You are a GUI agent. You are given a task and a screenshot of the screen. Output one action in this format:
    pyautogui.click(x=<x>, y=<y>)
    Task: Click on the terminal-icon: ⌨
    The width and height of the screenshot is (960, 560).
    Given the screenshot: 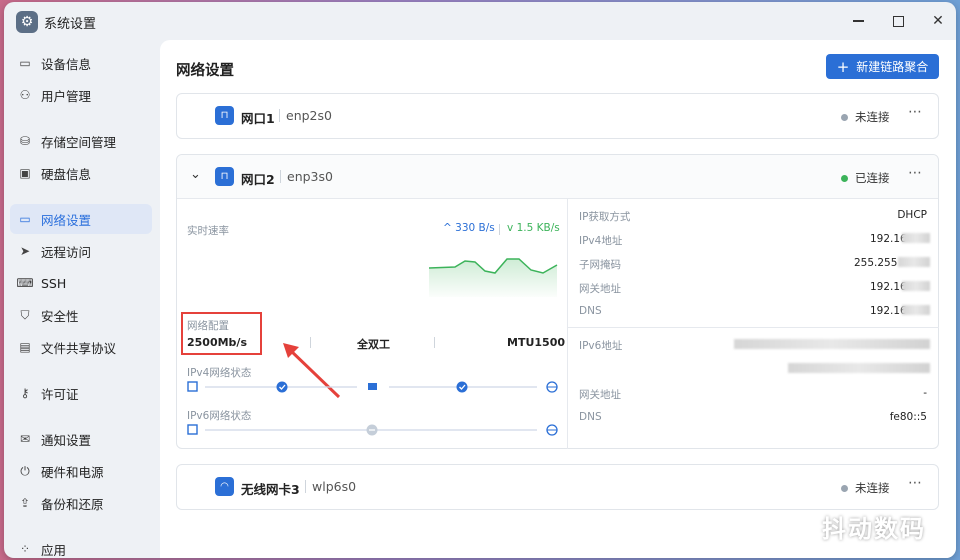 What is the action you would take?
    pyautogui.click(x=25, y=283)
    